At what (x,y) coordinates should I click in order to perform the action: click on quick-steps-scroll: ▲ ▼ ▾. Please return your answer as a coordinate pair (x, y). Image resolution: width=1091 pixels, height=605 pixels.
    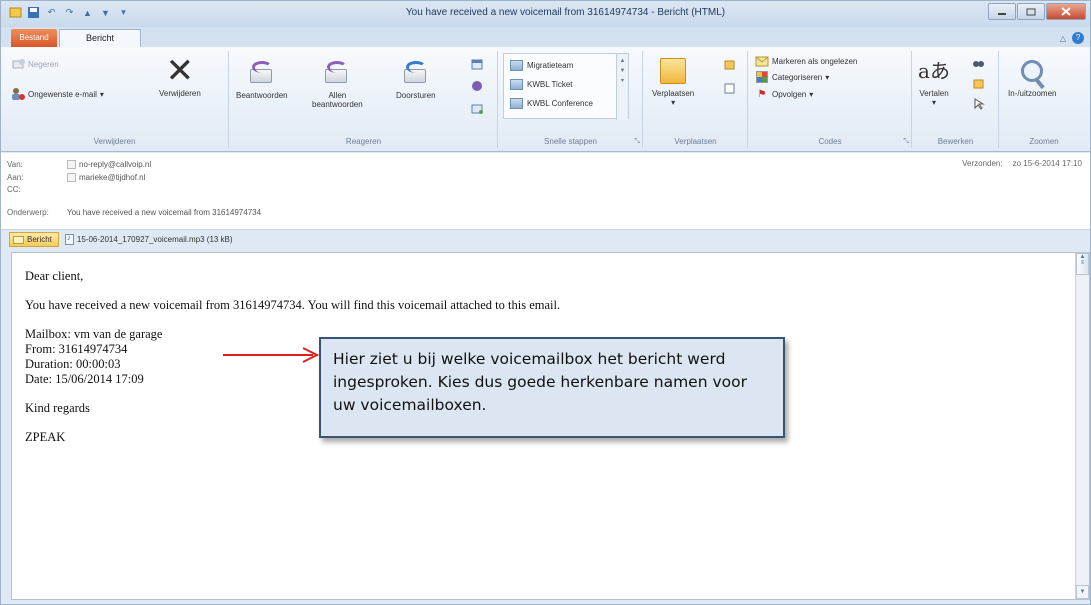
    Looking at the image, I should click on (622, 87).